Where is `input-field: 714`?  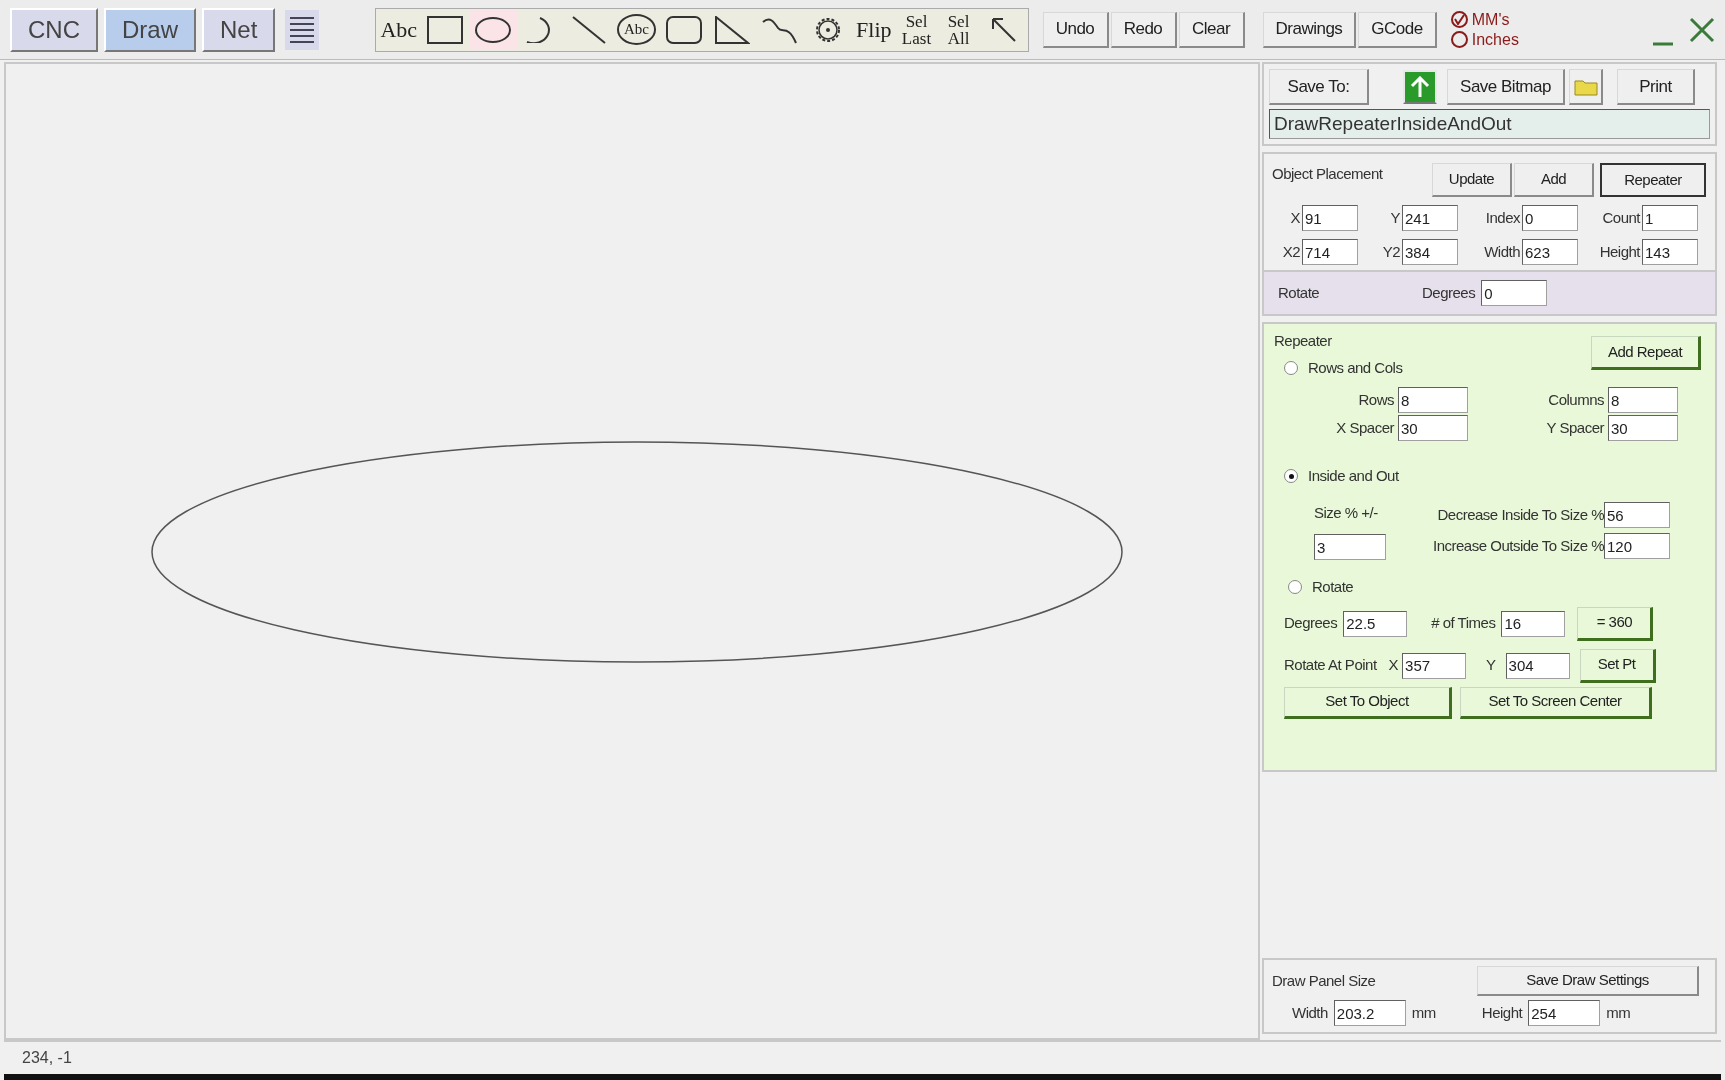 input-field: 714 is located at coordinates (1330, 252).